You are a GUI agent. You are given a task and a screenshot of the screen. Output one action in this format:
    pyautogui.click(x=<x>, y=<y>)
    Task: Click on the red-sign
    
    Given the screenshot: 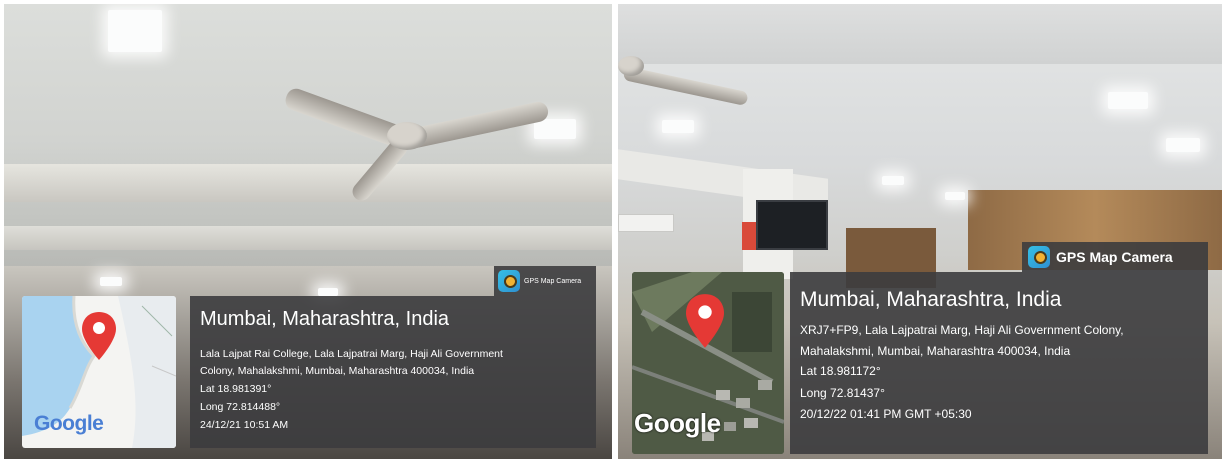 What is the action you would take?
    pyautogui.click(x=749, y=236)
    